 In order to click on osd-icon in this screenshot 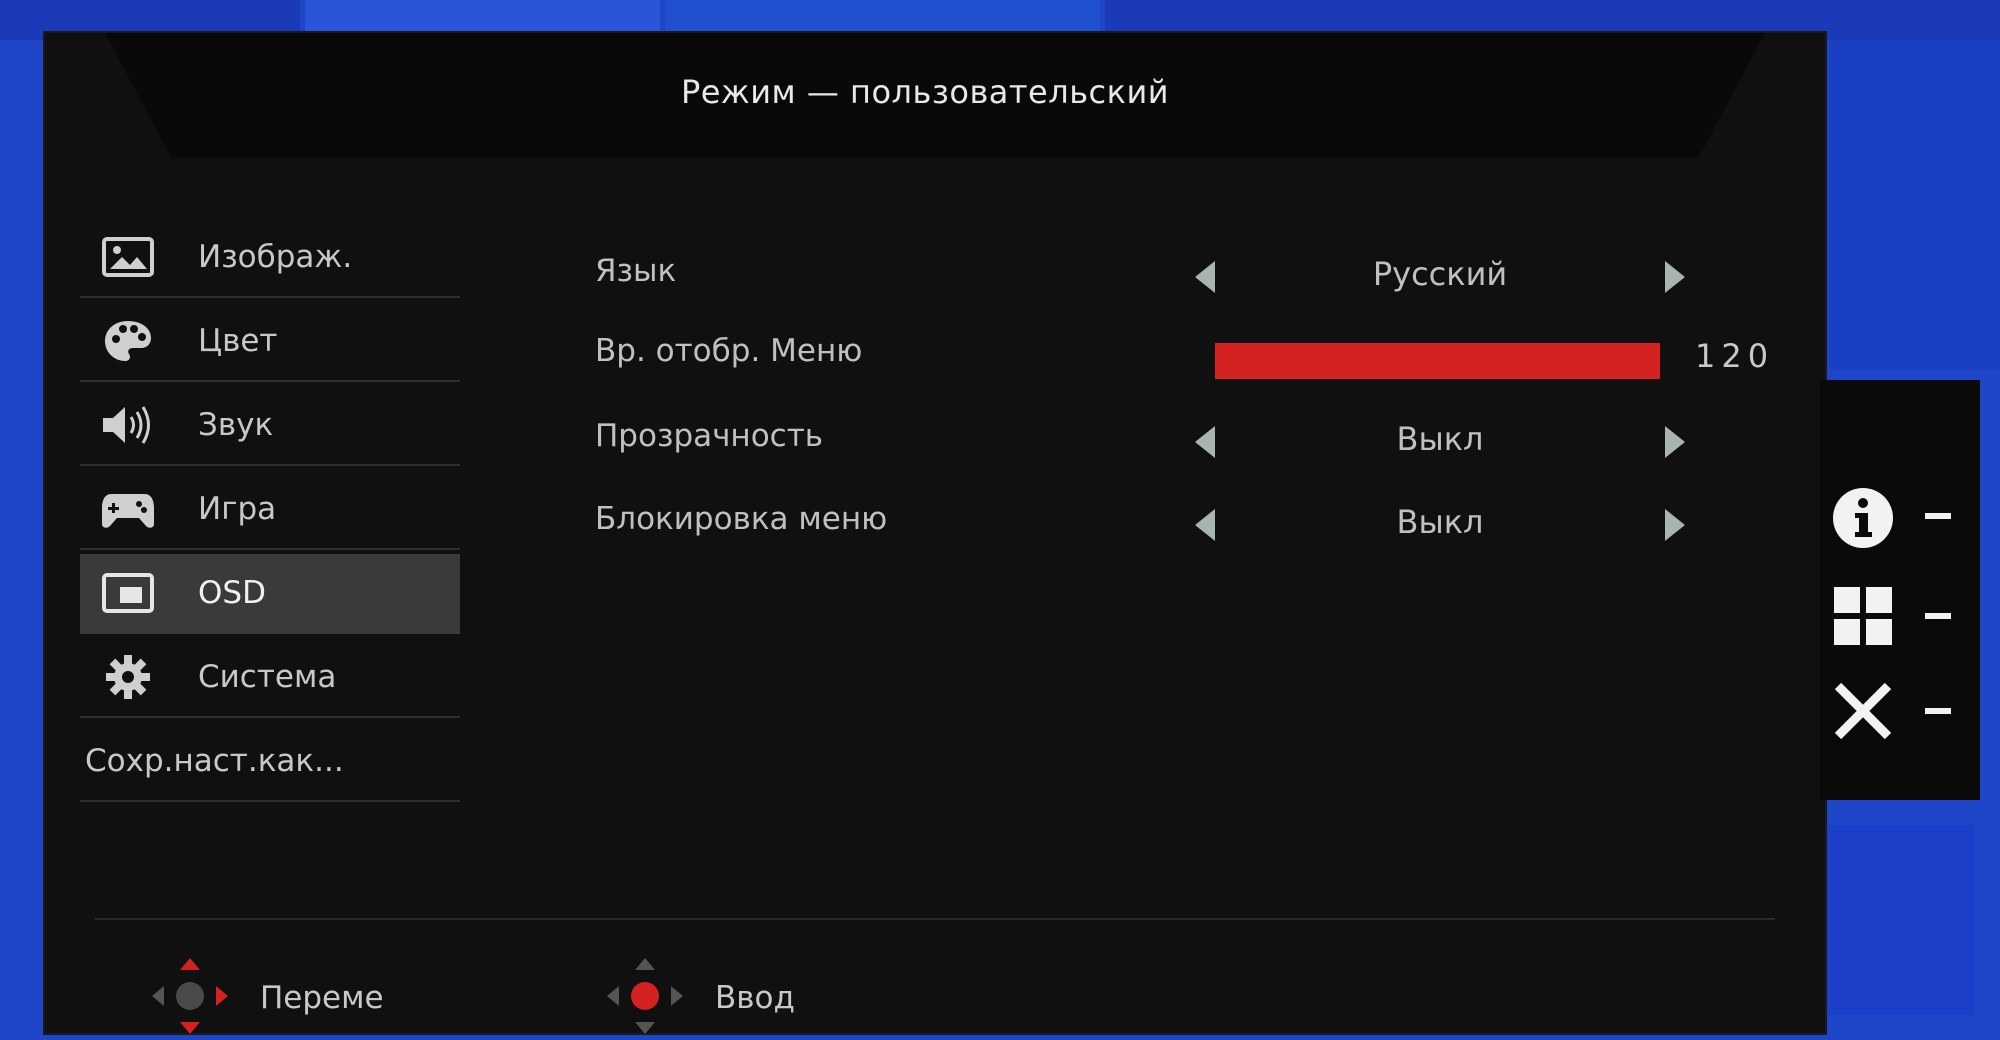, I will do `click(128, 593)`.